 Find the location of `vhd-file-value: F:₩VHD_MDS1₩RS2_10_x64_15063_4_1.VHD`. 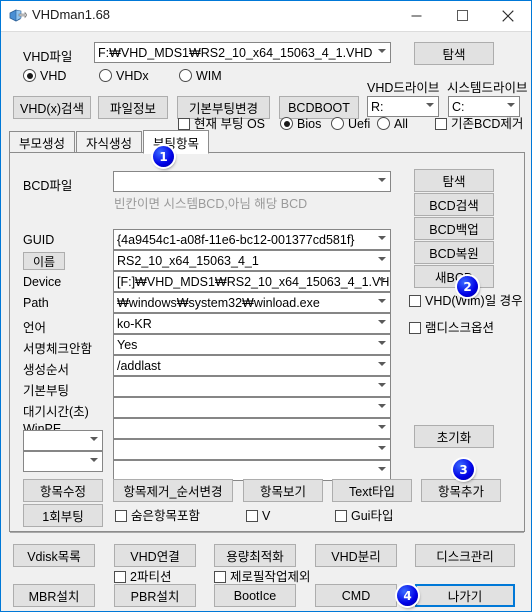

vhd-file-value: F:₩VHD_MDS1₩RS2_10_x64_15063_4_1.VHD is located at coordinates (235, 53).